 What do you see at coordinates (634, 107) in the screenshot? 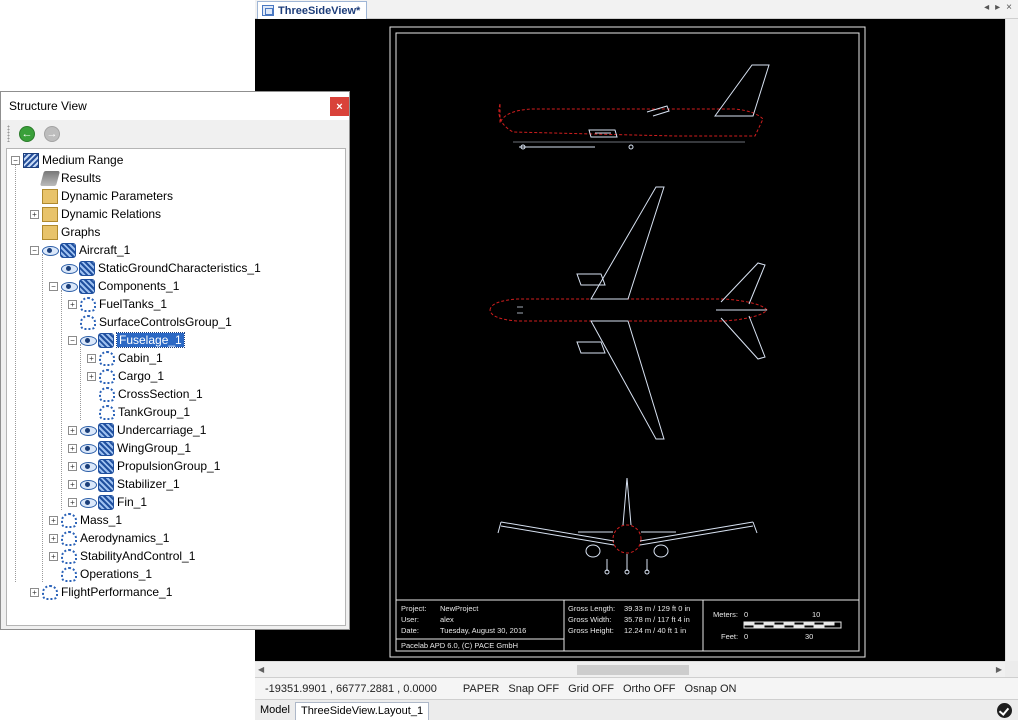
I see `aircraft-side-view` at bounding box center [634, 107].